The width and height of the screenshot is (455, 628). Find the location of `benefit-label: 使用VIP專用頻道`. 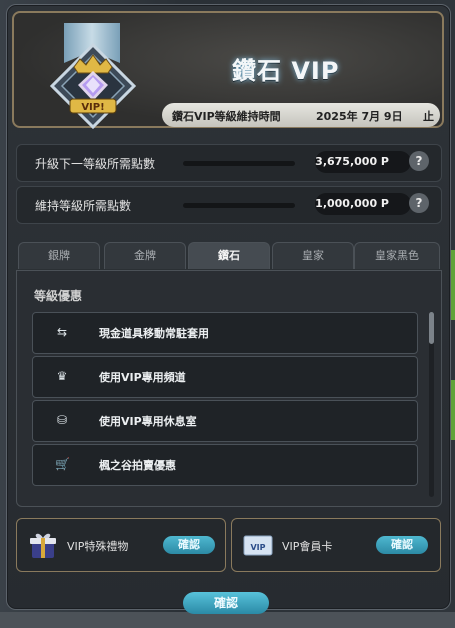

benefit-label: 使用VIP專用頻道 is located at coordinates (142, 377).